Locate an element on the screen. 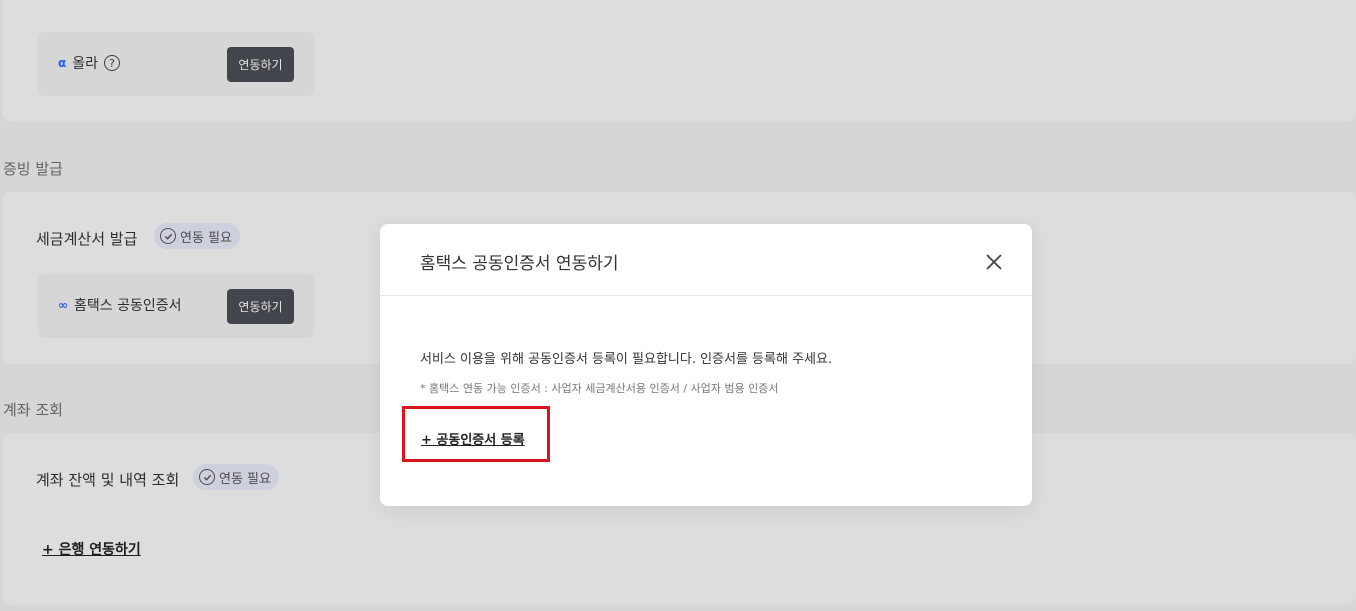  modal-title: 홈택스 공동인증서 연동하기 is located at coordinates (519, 264).